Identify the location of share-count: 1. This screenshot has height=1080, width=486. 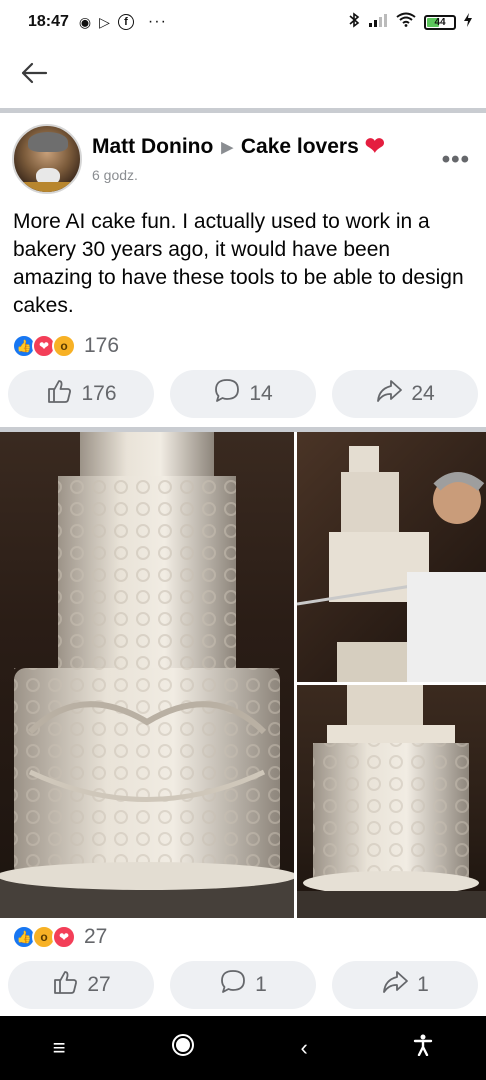
(423, 984).